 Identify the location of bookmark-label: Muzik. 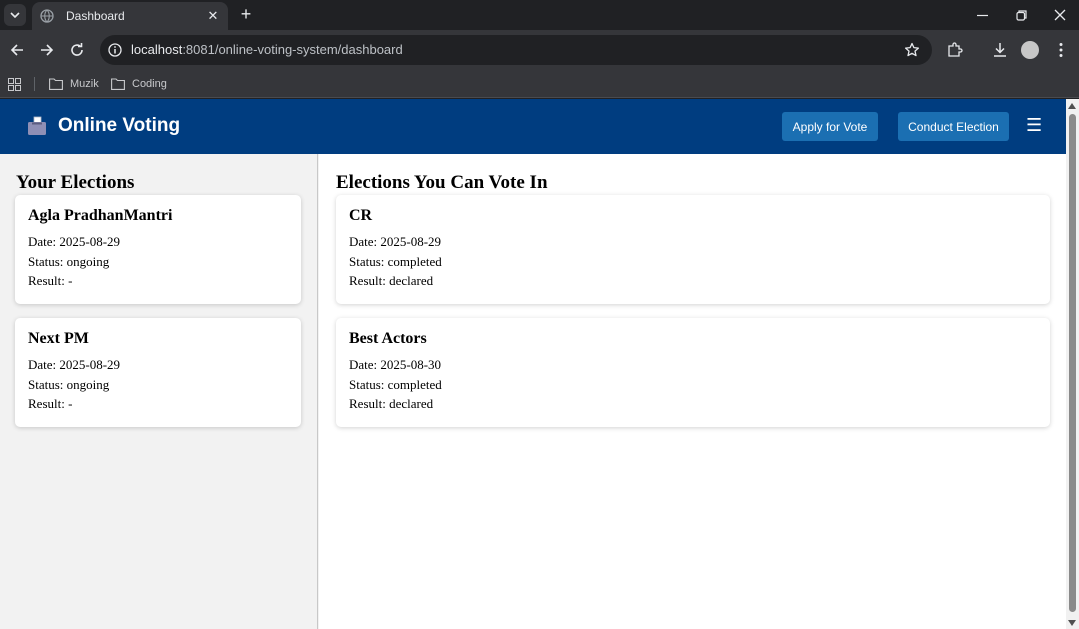
(84, 84).